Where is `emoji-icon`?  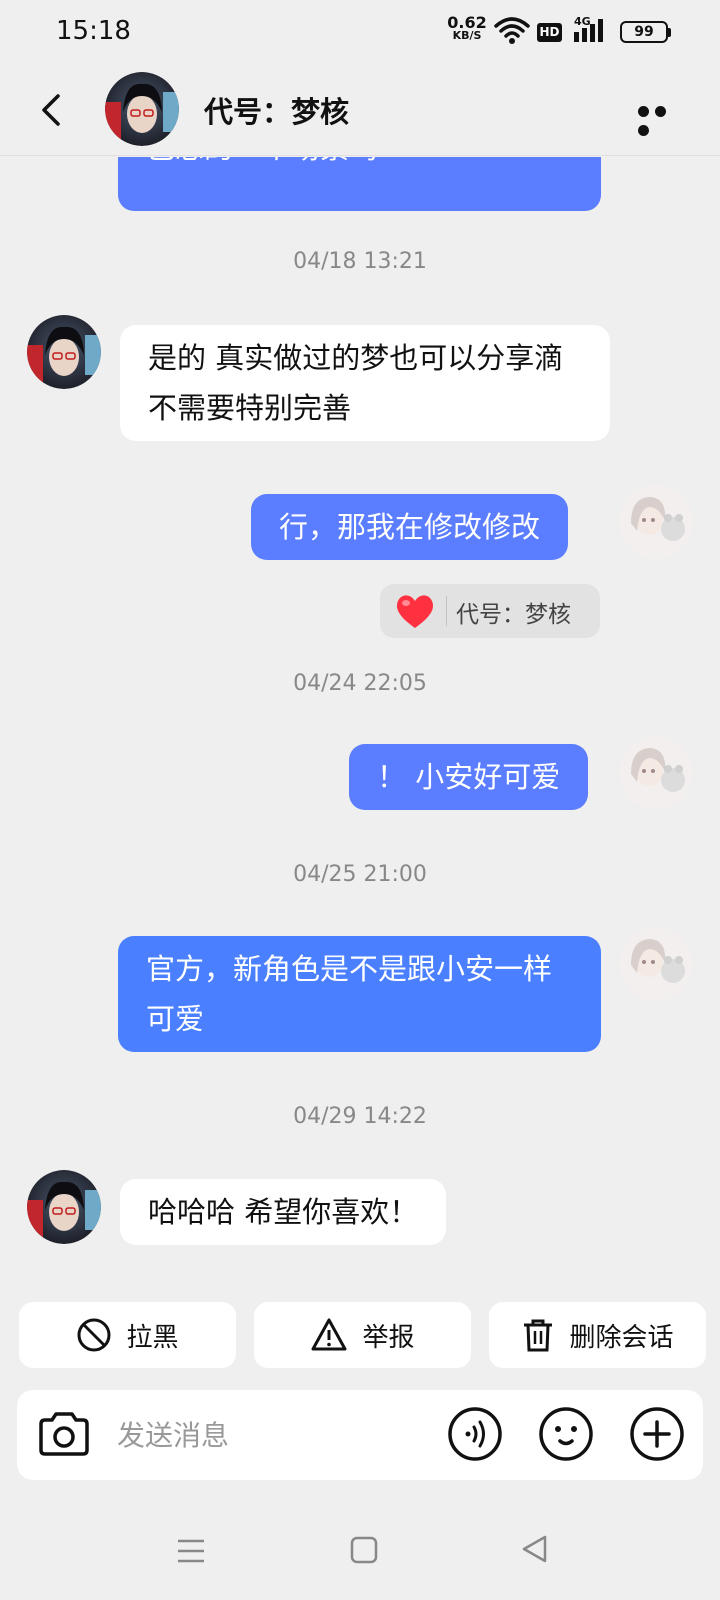 emoji-icon is located at coordinates (566, 1434).